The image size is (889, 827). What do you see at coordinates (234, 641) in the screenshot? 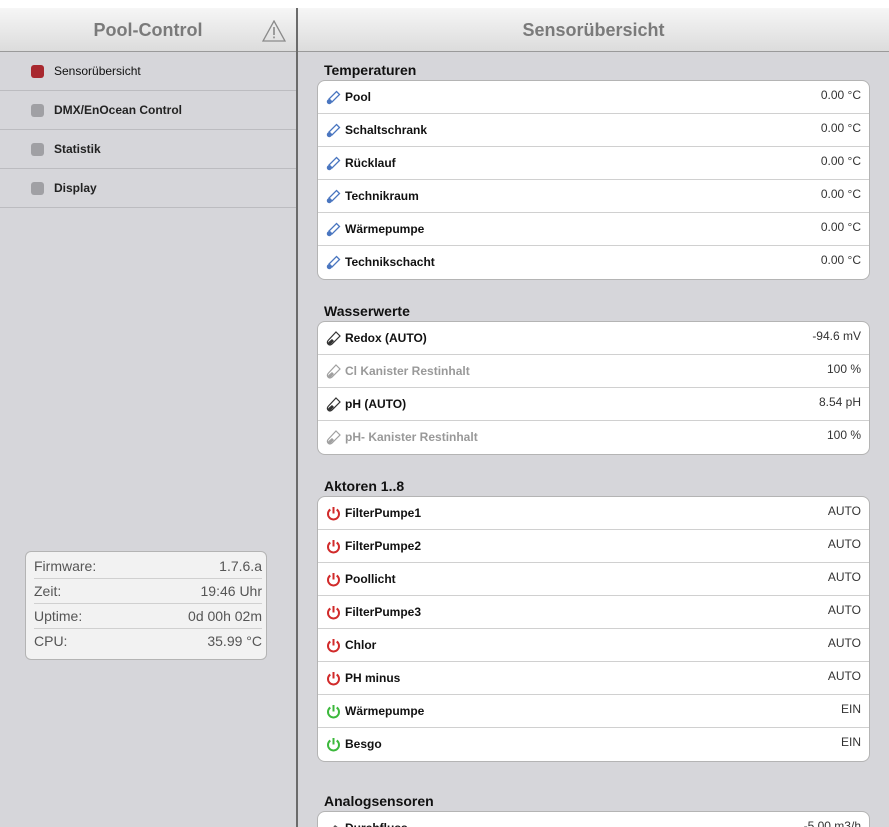
I see `info-value: 35.99 °C` at bounding box center [234, 641].